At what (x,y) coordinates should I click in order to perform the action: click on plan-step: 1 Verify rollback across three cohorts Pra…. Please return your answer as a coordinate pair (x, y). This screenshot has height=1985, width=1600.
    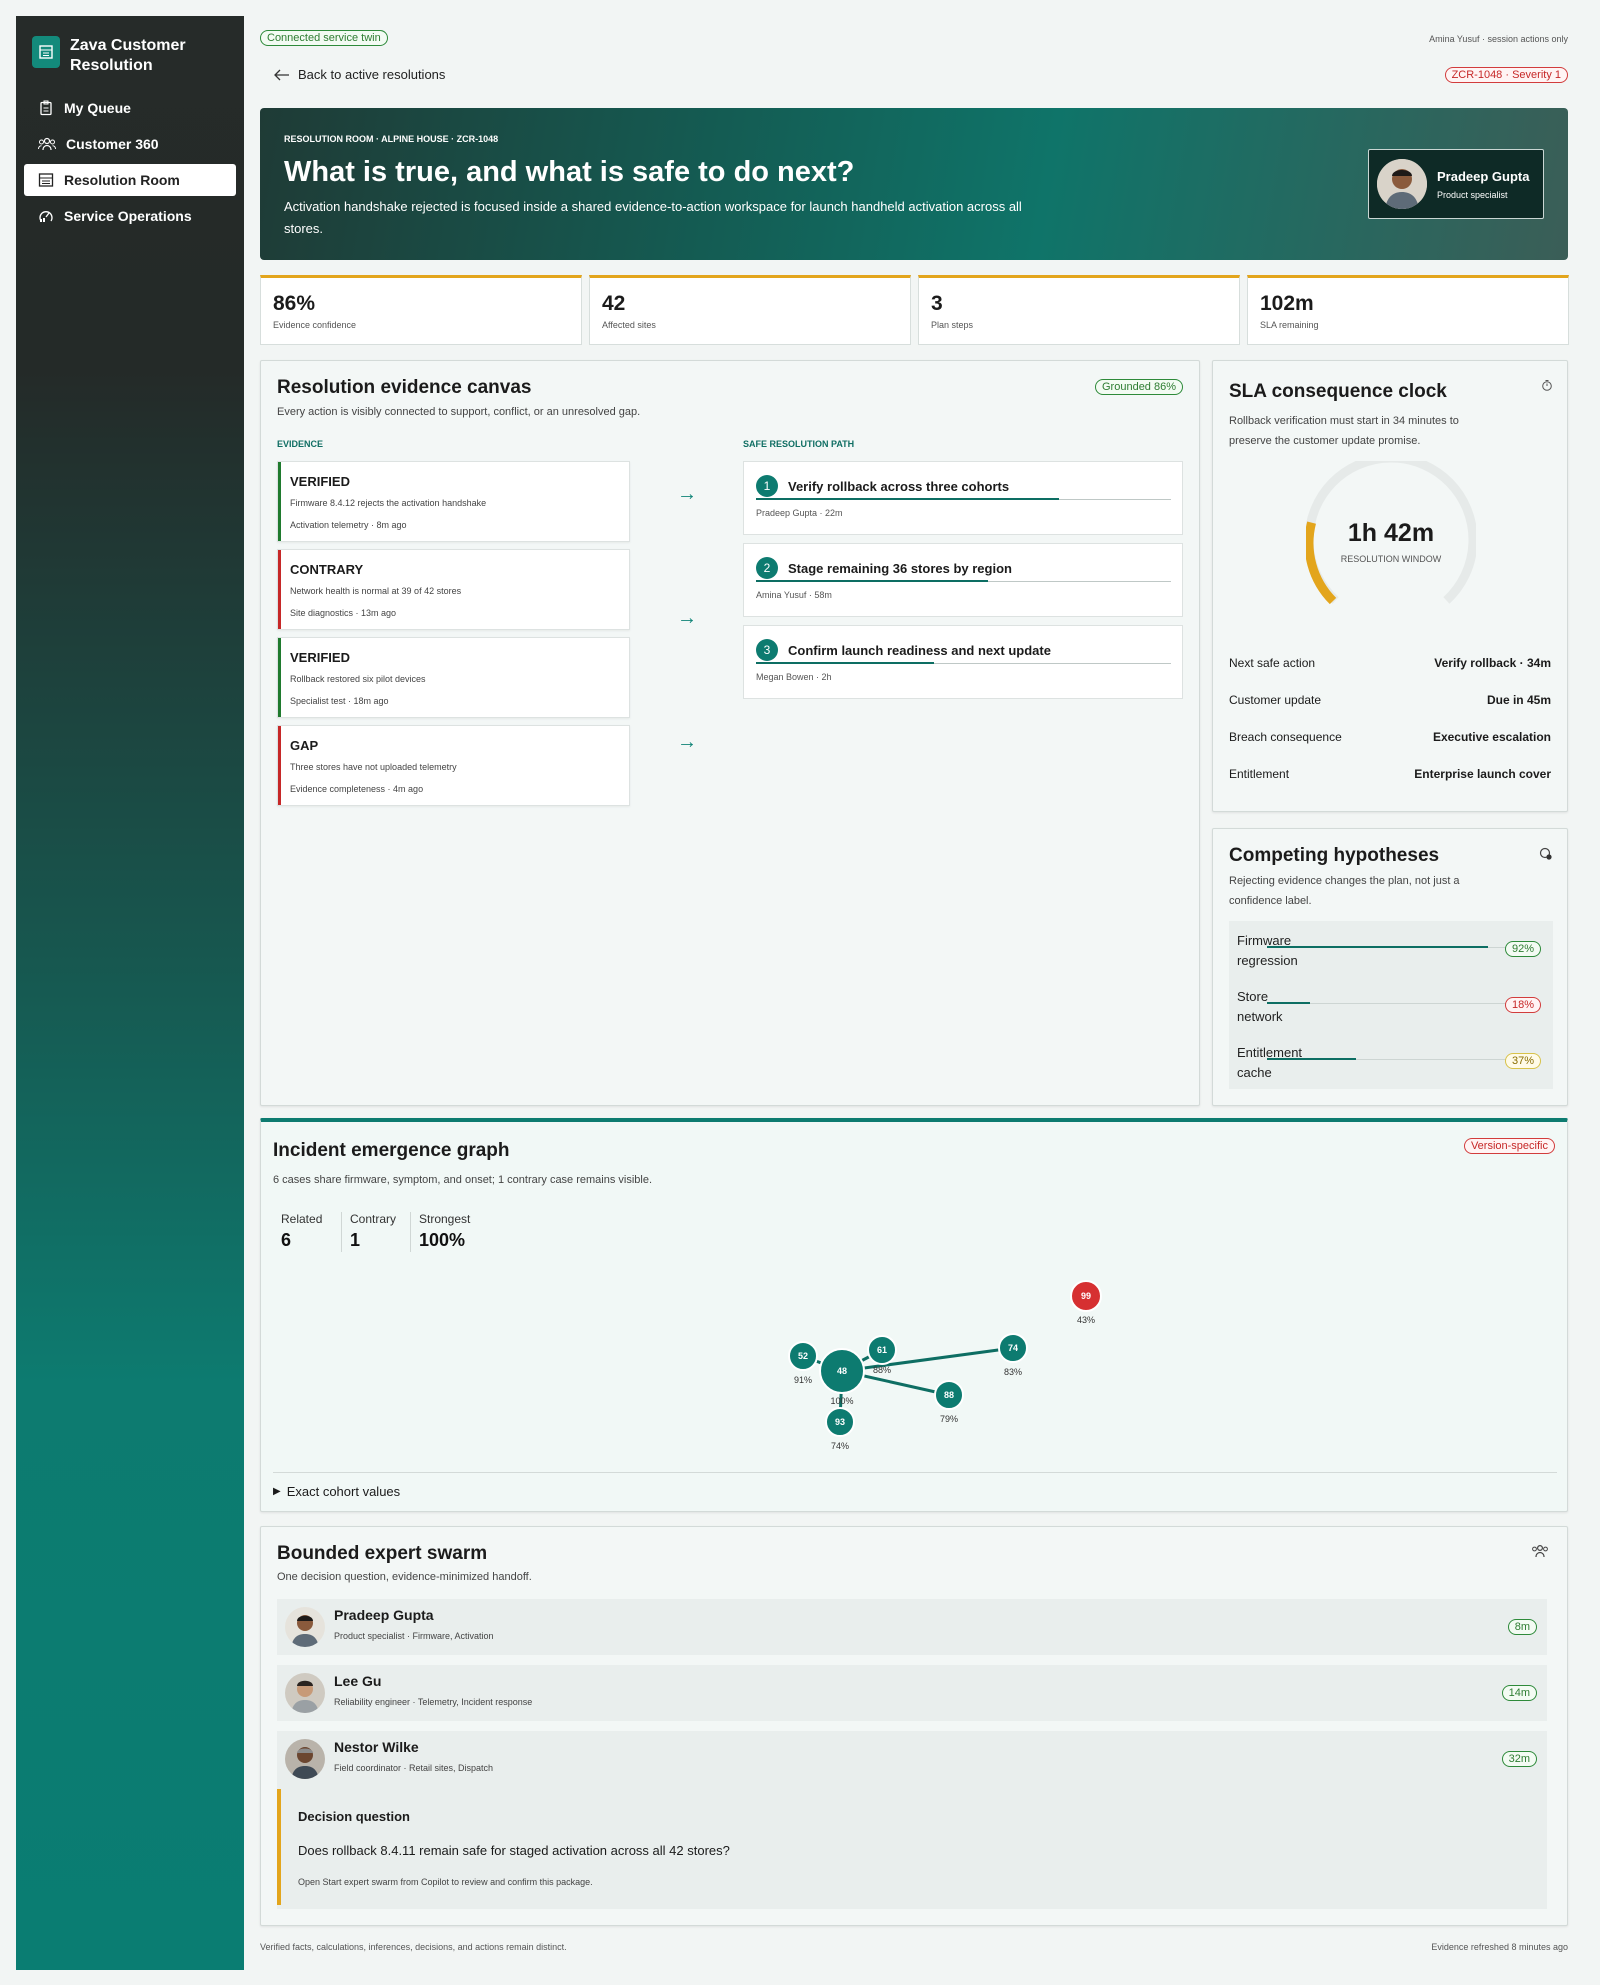
    Looking at the image, I should click on (963, 498).